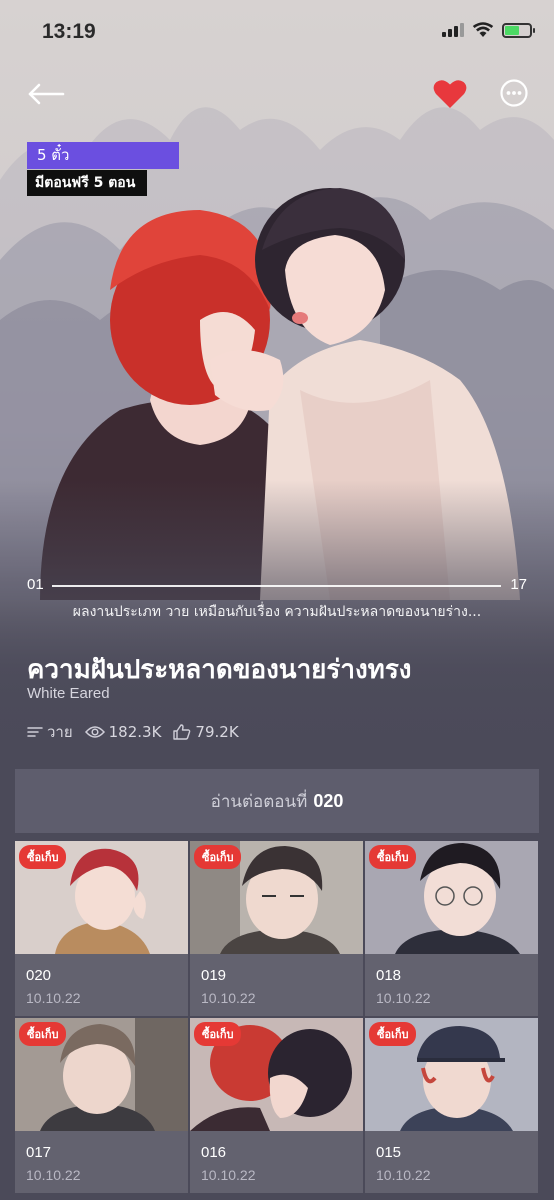 The height and width of the screenshot is (1200, 554). I want to click on eye-icon, so click(94, 732).